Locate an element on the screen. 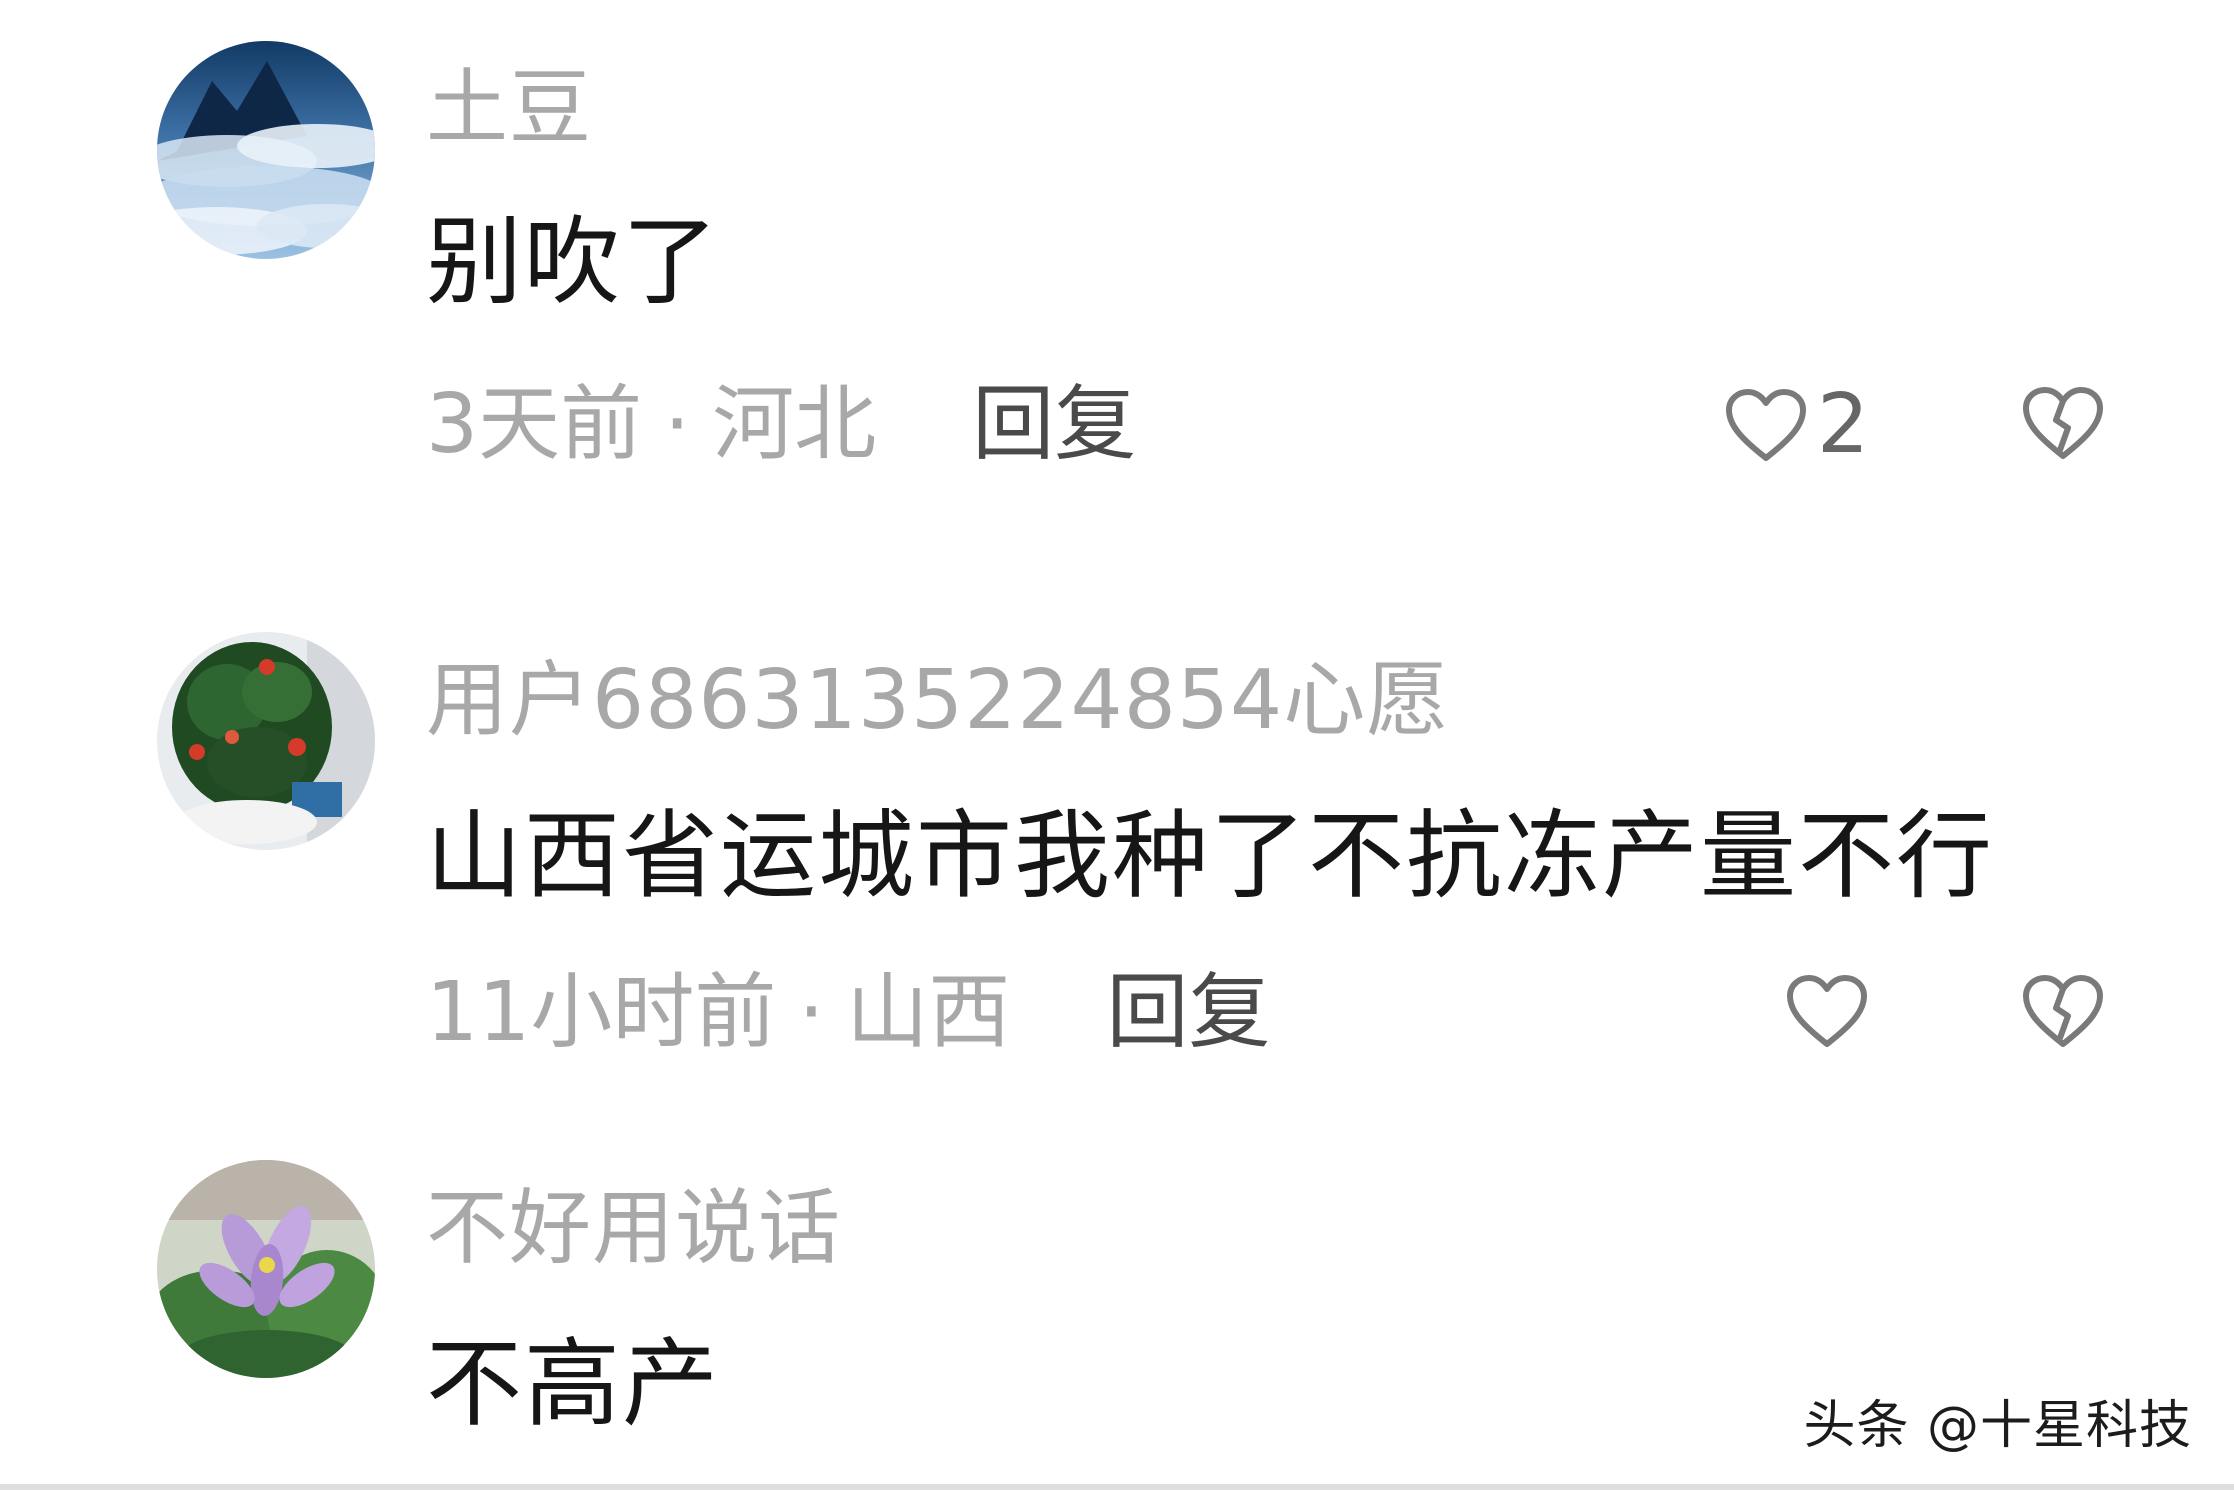 The width and height of the screenshot is (2234, 1490). sea-of-clouds-avatar is located at coordinates (266, 150).